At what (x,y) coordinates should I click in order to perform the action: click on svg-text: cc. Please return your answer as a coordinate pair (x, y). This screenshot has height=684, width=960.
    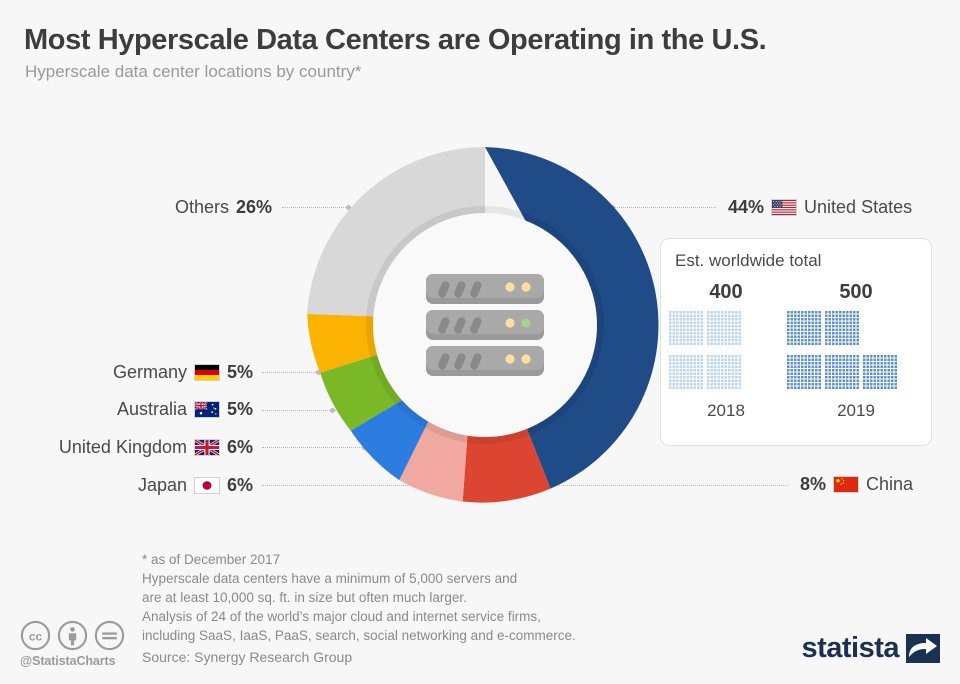
    Looking at the image, I should click on (36, 637).